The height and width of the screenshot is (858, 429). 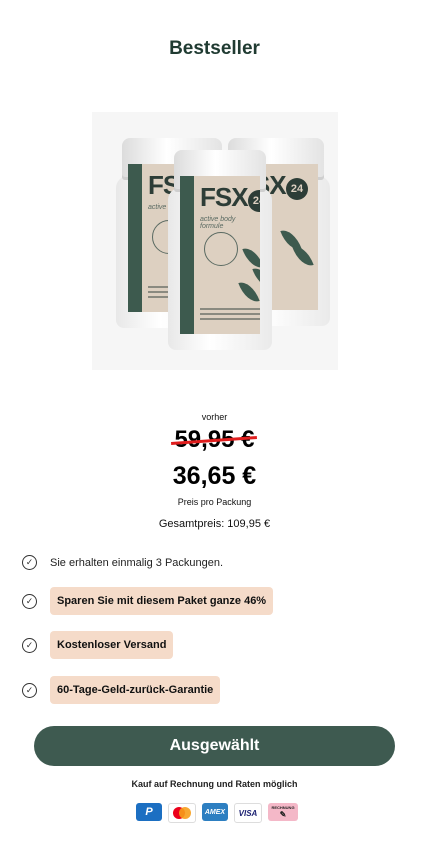 I want to click on feature-item: ✓ 60-Tage-Geld-zurück-Garantie, so click(x=121, y=690).